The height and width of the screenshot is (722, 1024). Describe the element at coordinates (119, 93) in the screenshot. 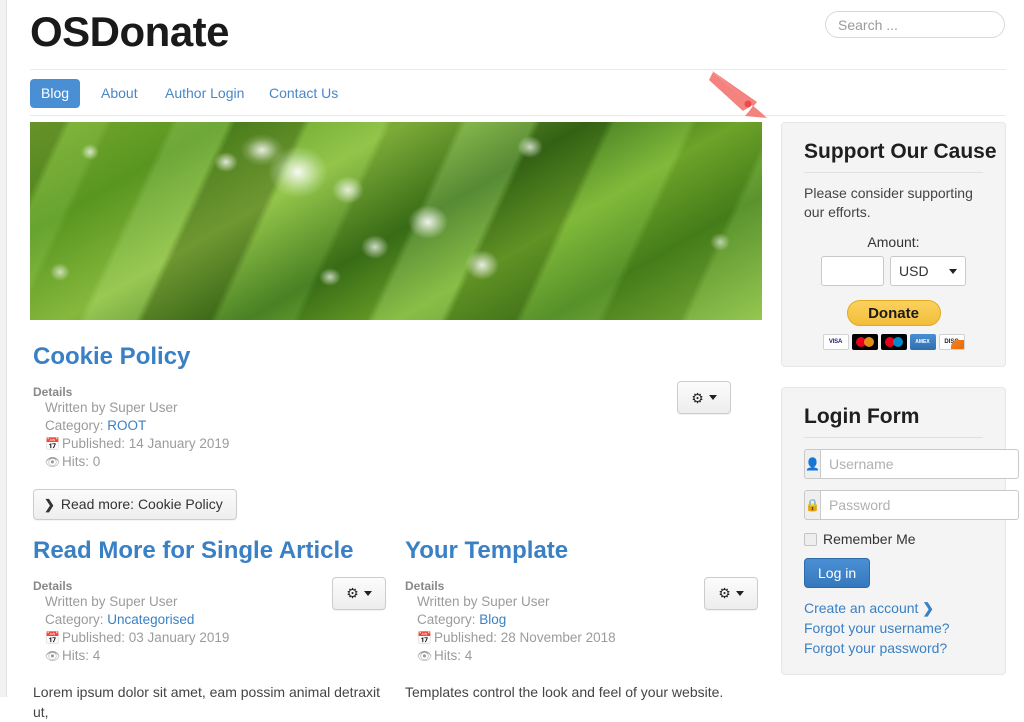

I see `nav-item-about: About` at that location.